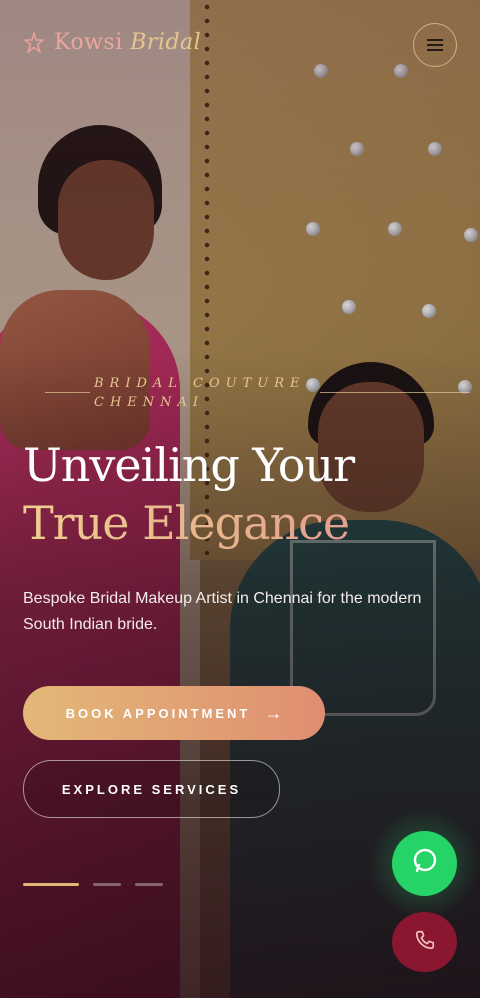 The image size is (480, 998). I want to click on book-appointment-button: BOOK APPOINTMENT →, so click(174, 713).